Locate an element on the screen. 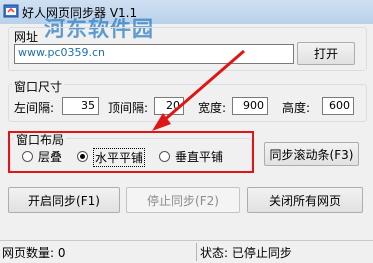 This screenshot has width=373, height=263. url-group-label: 网址 is located at coordinates (26, 36).